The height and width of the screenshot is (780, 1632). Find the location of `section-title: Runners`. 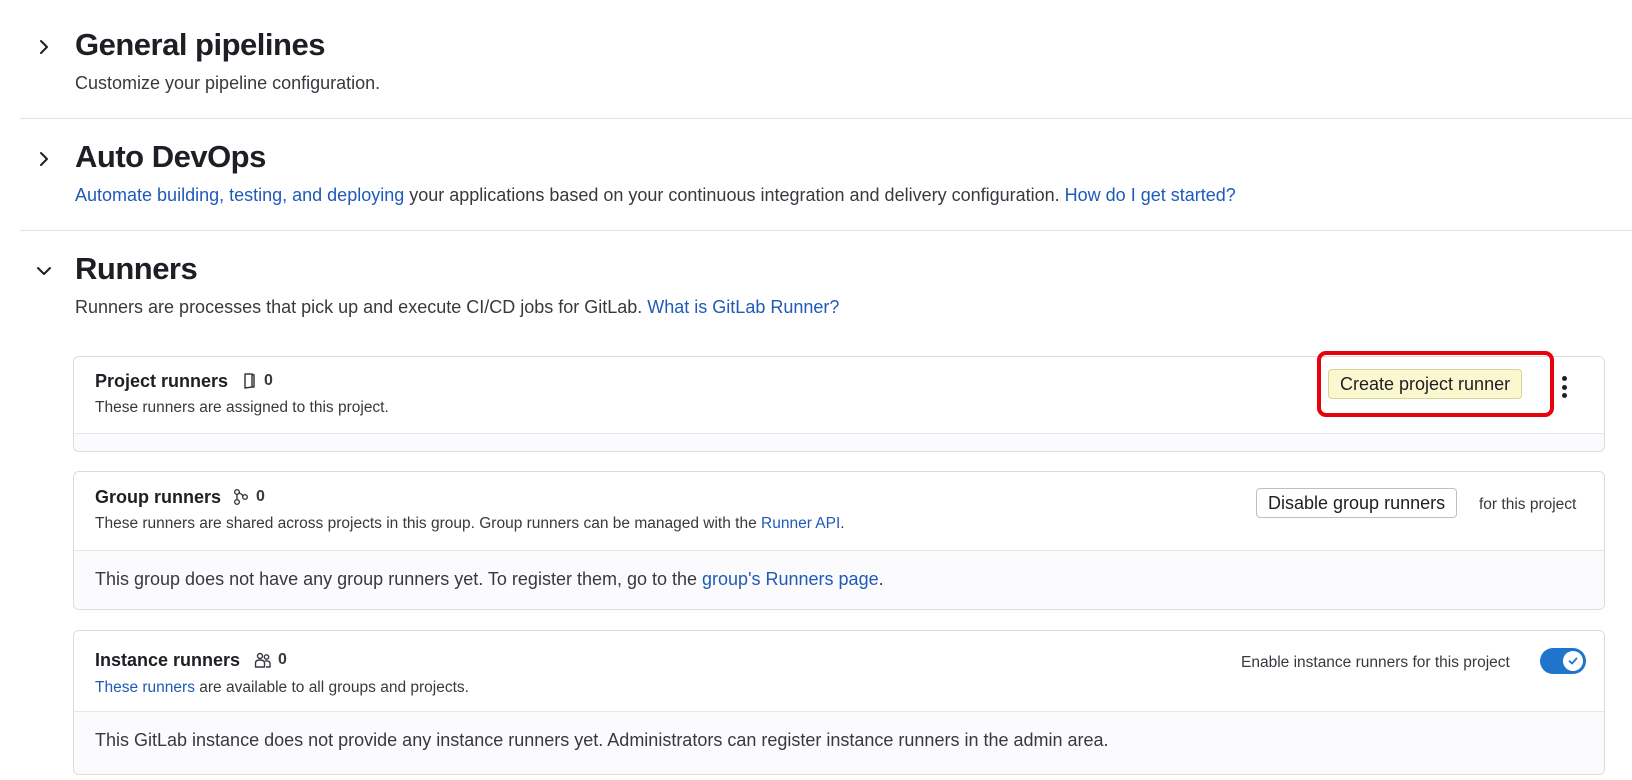

section-title: Runners is located at coordinates (136, 269).